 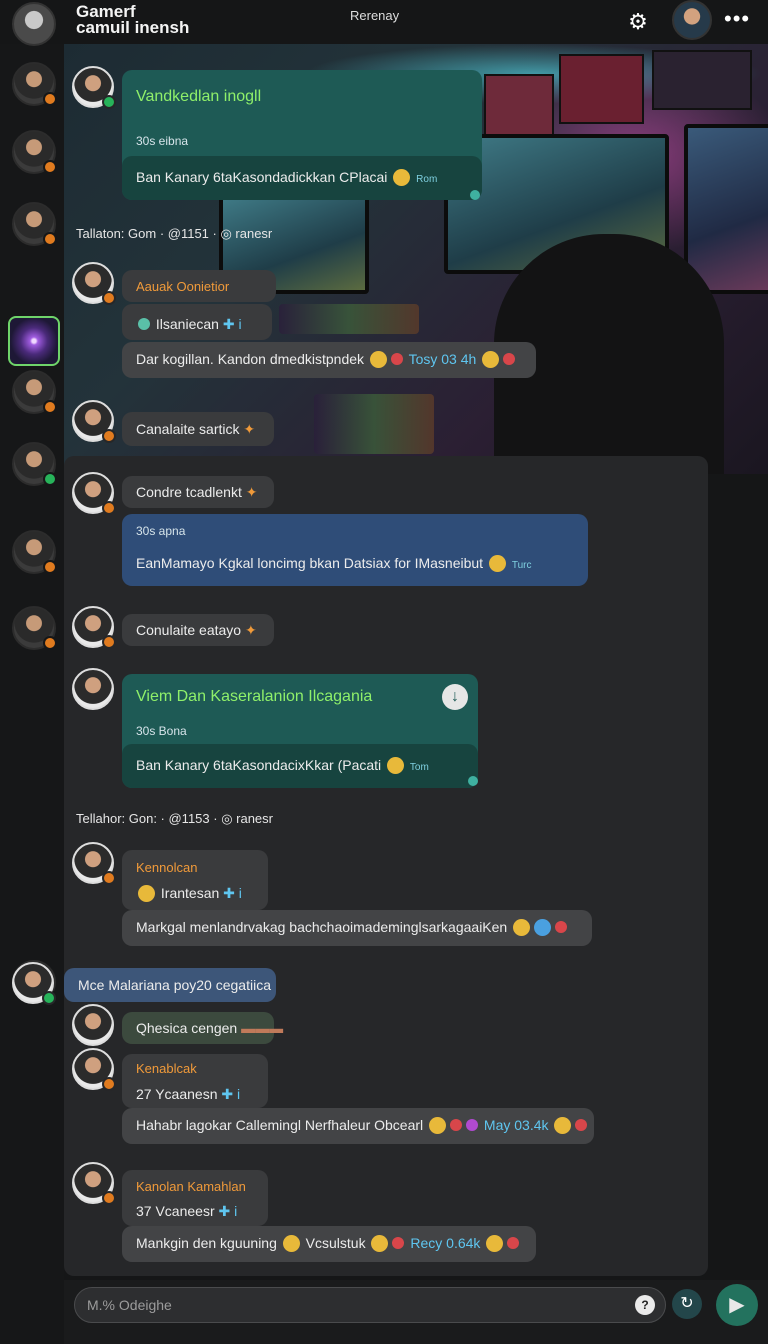 I want to click on message-body: Ban Kanary 6taKasondadickkan CPlacai Rom, so click(x=287, y=177).